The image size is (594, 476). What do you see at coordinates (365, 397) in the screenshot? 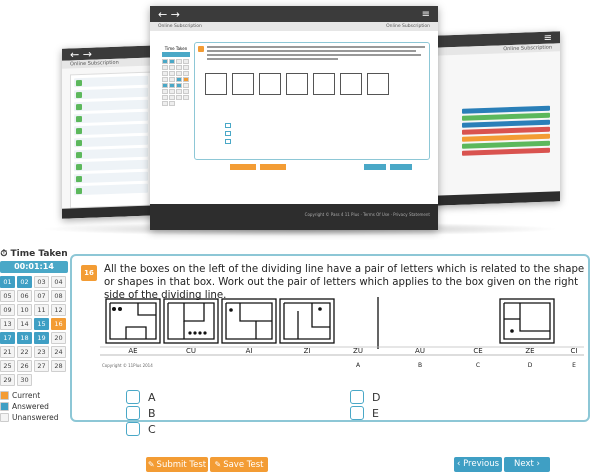
I see `option-D: D` at bounding box center [365, 397].